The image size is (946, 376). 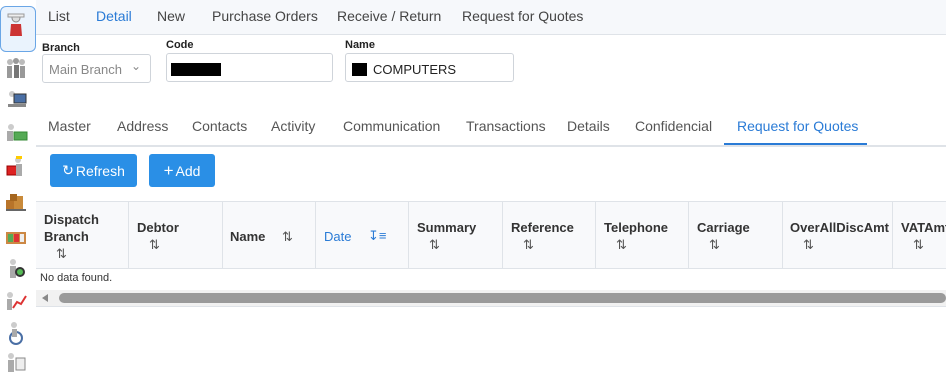 I want to click on column-title: VATAmt, so click(x=923, y=227).